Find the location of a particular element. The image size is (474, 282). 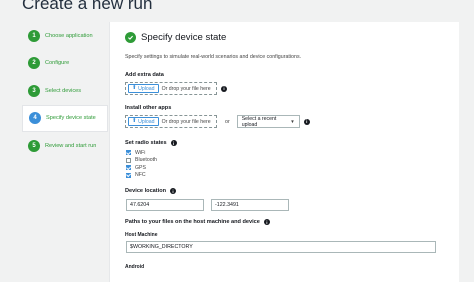

panel-header: Specify device state is located at coordinates (175, 37).